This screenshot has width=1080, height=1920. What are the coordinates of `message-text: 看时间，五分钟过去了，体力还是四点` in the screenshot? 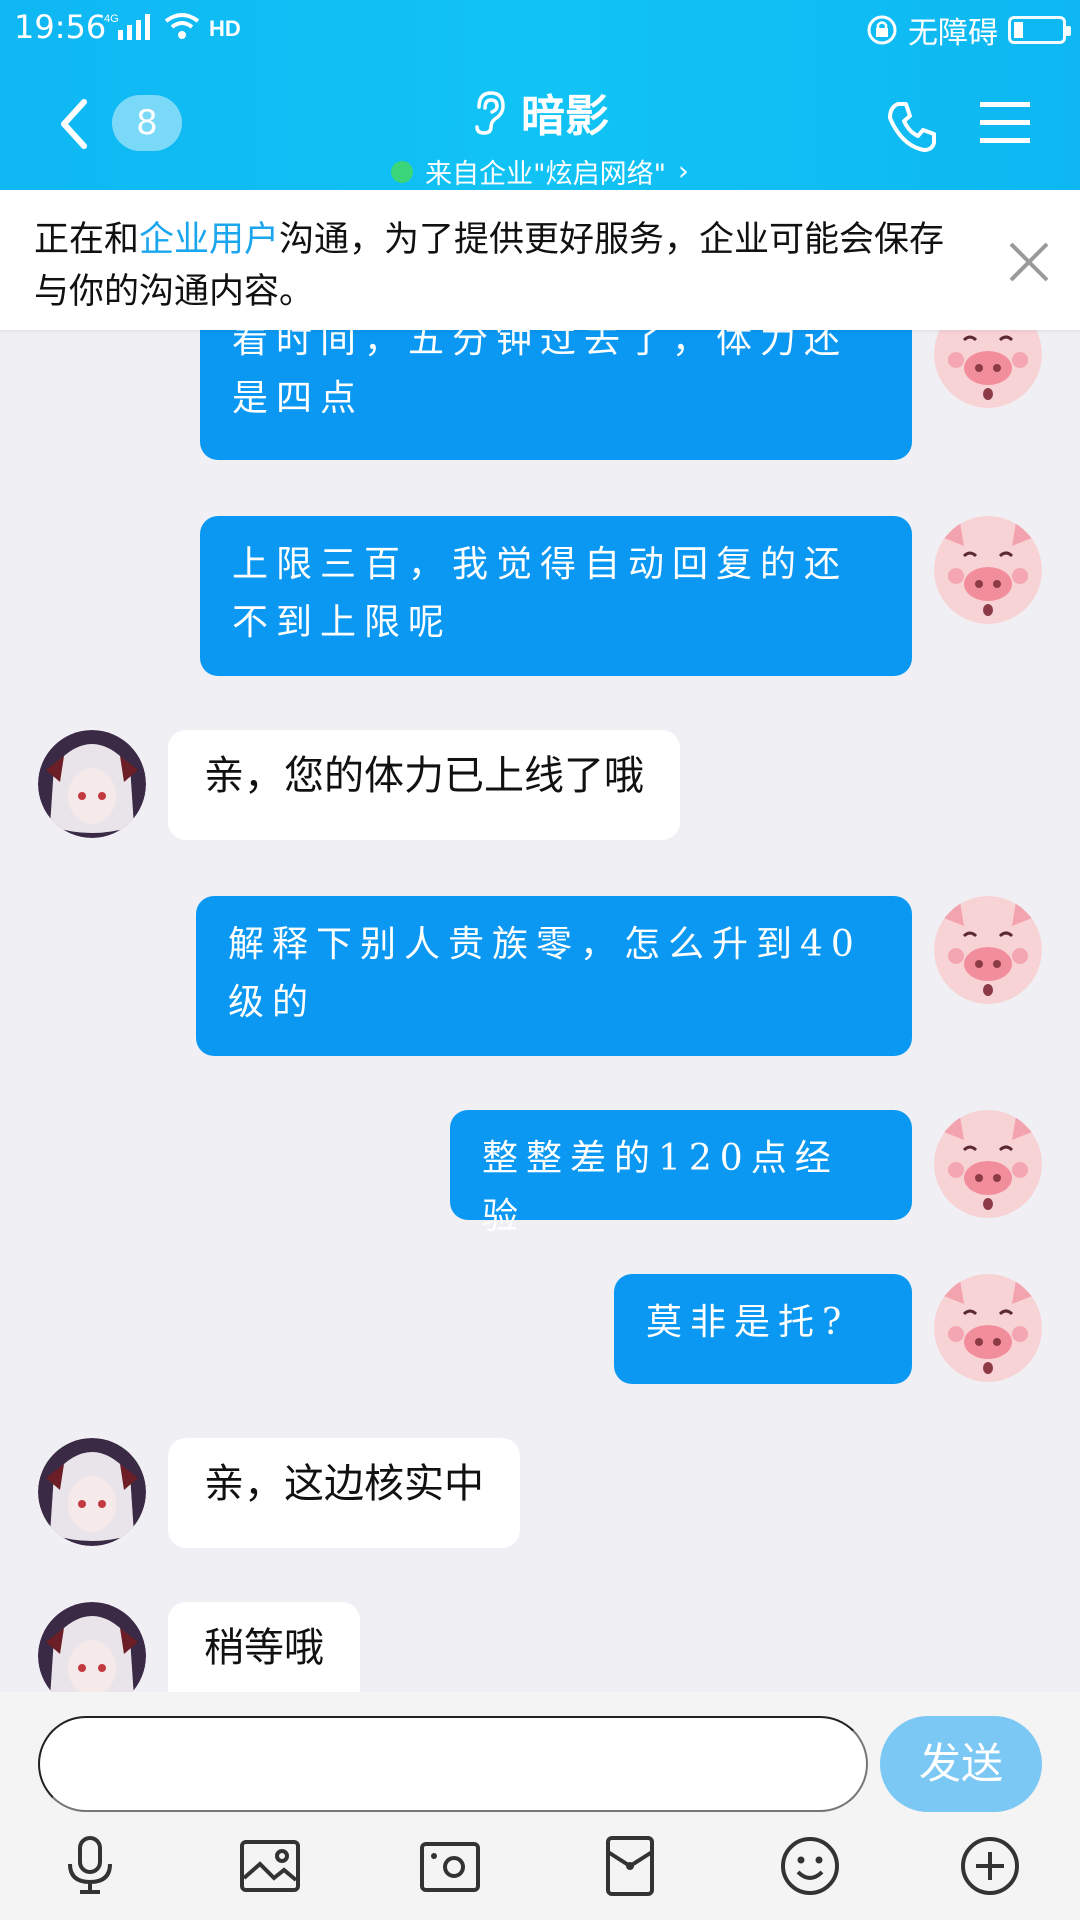 It's located at (540, 374).